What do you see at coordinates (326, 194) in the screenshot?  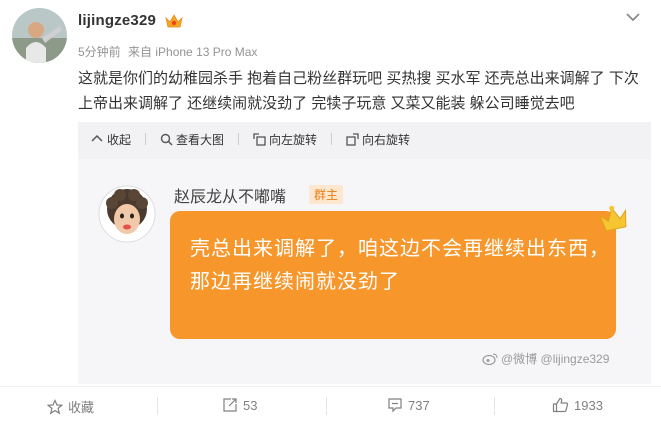 I see `group-owner-badge: 群主` at bounding box center [326, 194].